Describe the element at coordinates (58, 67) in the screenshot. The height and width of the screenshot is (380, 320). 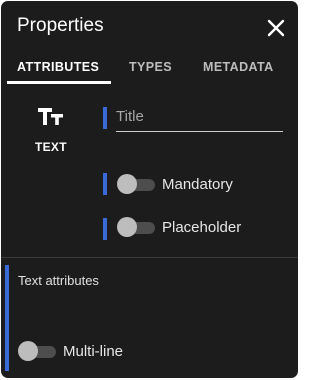
I see `tab-attributes: ATTRIBUTES` at that location.